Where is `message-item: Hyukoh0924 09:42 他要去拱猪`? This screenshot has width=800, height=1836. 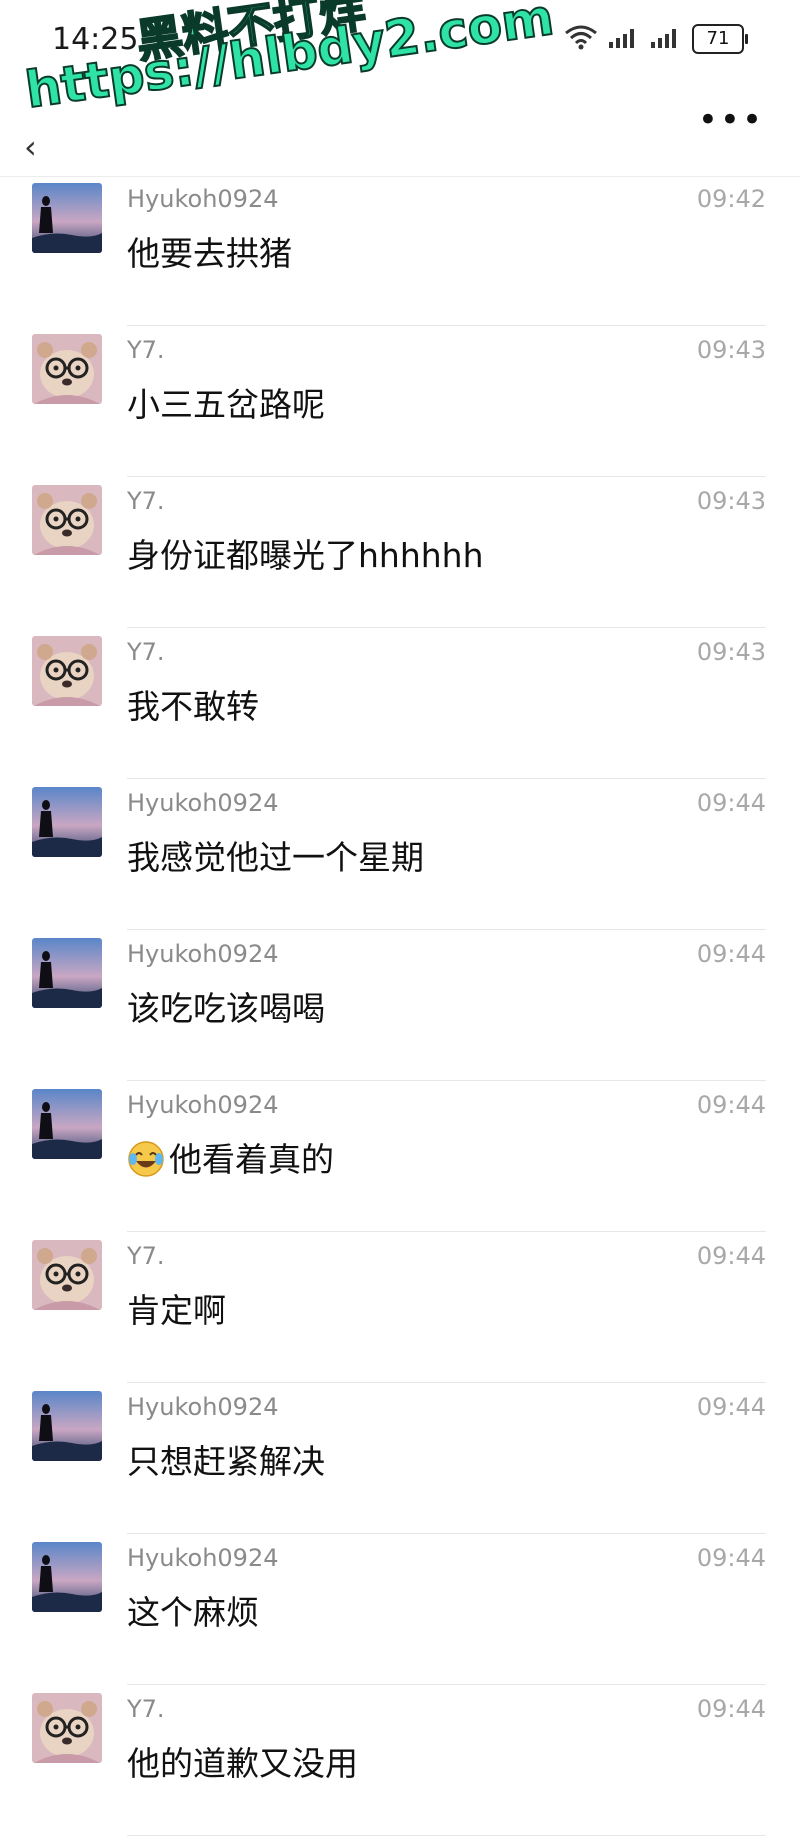 message-item: Hyukoh0924 09:42 他要去拱猪 is located at coordinates (400, 250).